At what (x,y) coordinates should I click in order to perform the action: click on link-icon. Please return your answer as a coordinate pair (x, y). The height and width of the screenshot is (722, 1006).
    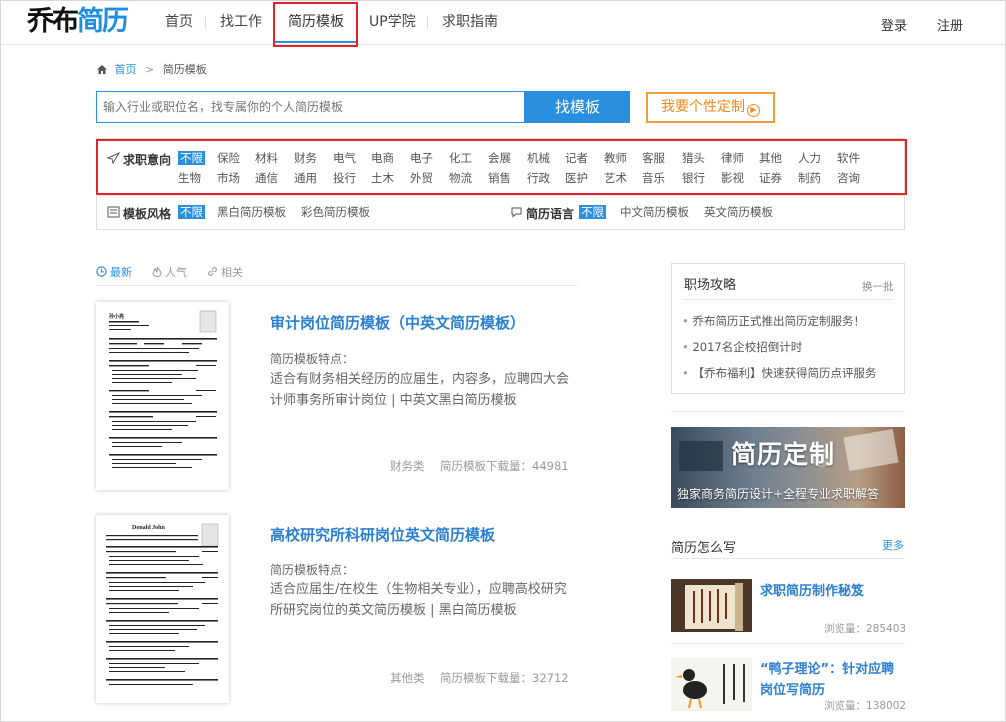
    Looking at the image, I should click on (212, 271).